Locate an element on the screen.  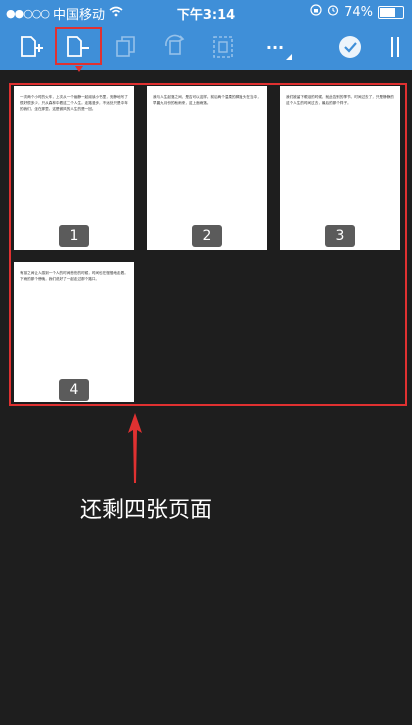
battery-percent: 74% is located at coordinates (358, 12).